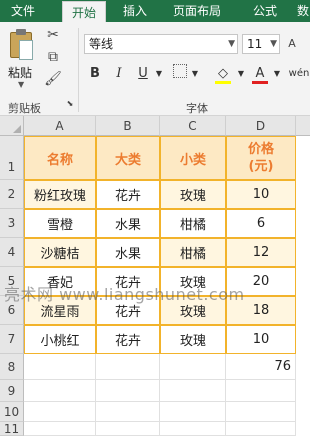 The image size is (320, 436). What do you see at coordinates (95, 74) in the screenshot?
I see `bold-button: B` at bounding box center [95, 74].